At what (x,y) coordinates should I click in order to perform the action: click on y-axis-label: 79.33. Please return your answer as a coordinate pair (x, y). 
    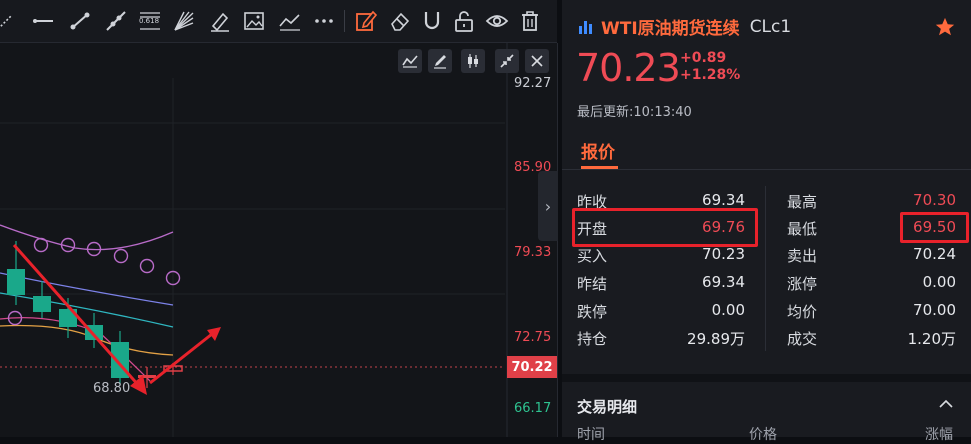
    Looking at the image, I should click on (533, 252).